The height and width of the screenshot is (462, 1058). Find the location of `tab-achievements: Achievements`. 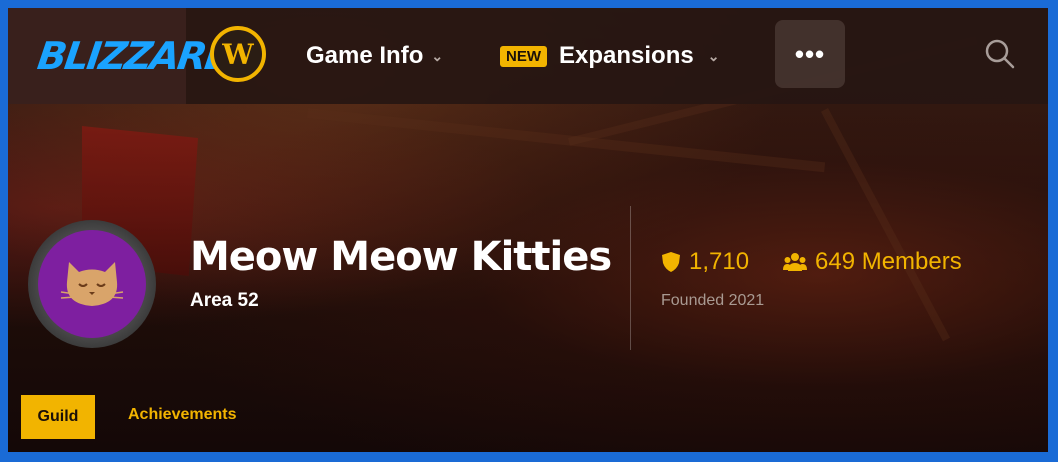

tab-achievements: Achievements is located at coordinates (182, 415).